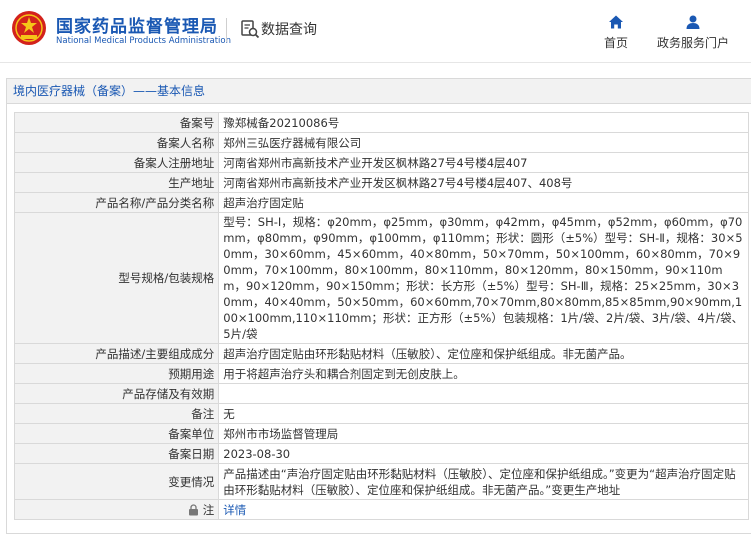  I want to click on row-label: 备案人注册地址, so click(116, 162).